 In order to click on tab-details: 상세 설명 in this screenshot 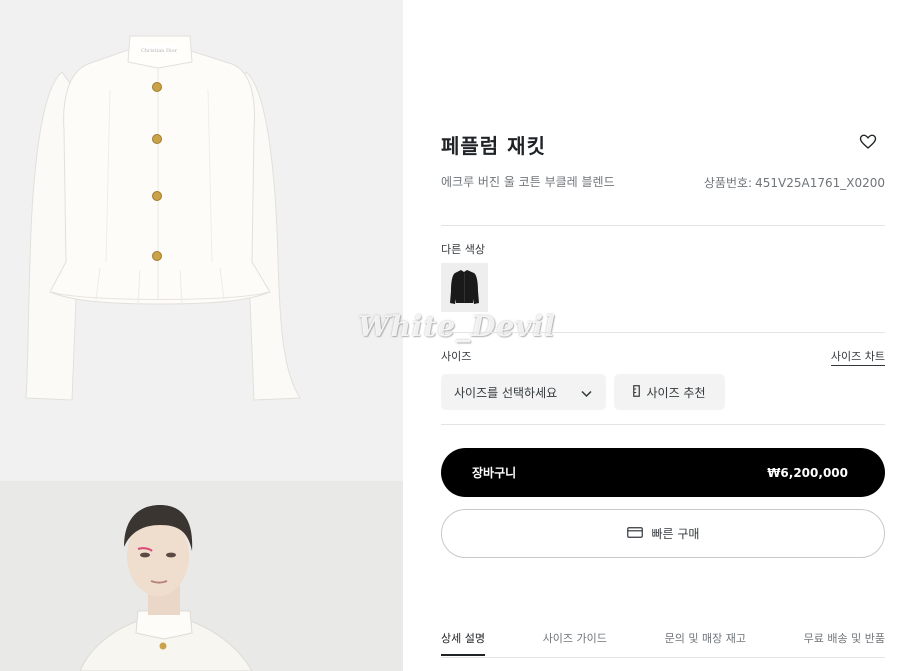, I will do `click(463, 643)`.